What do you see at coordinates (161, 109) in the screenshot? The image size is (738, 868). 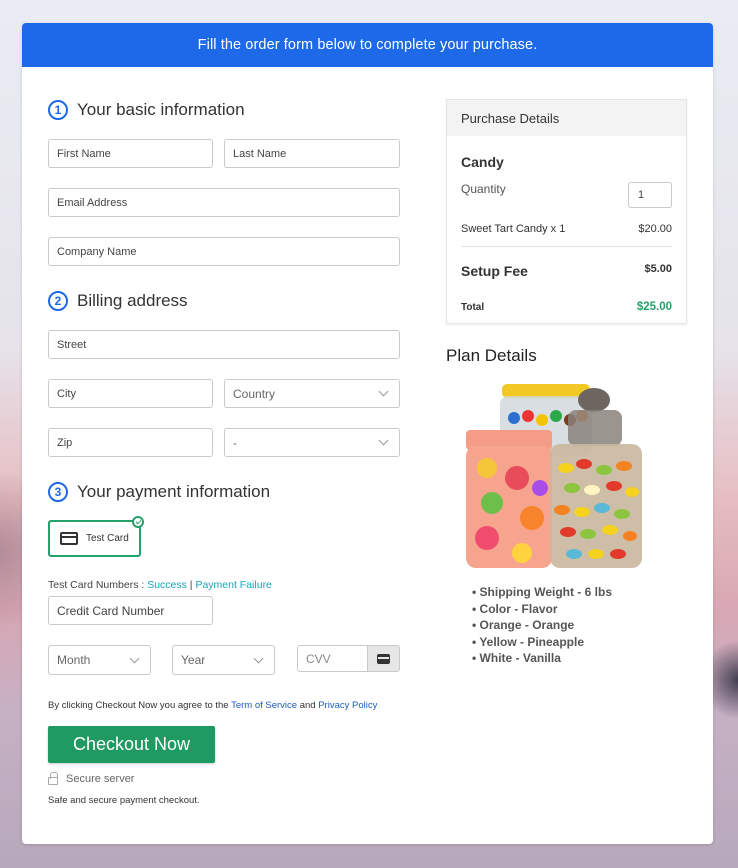 I see `section-title: Your basic information` at bounding box center [161, 109].